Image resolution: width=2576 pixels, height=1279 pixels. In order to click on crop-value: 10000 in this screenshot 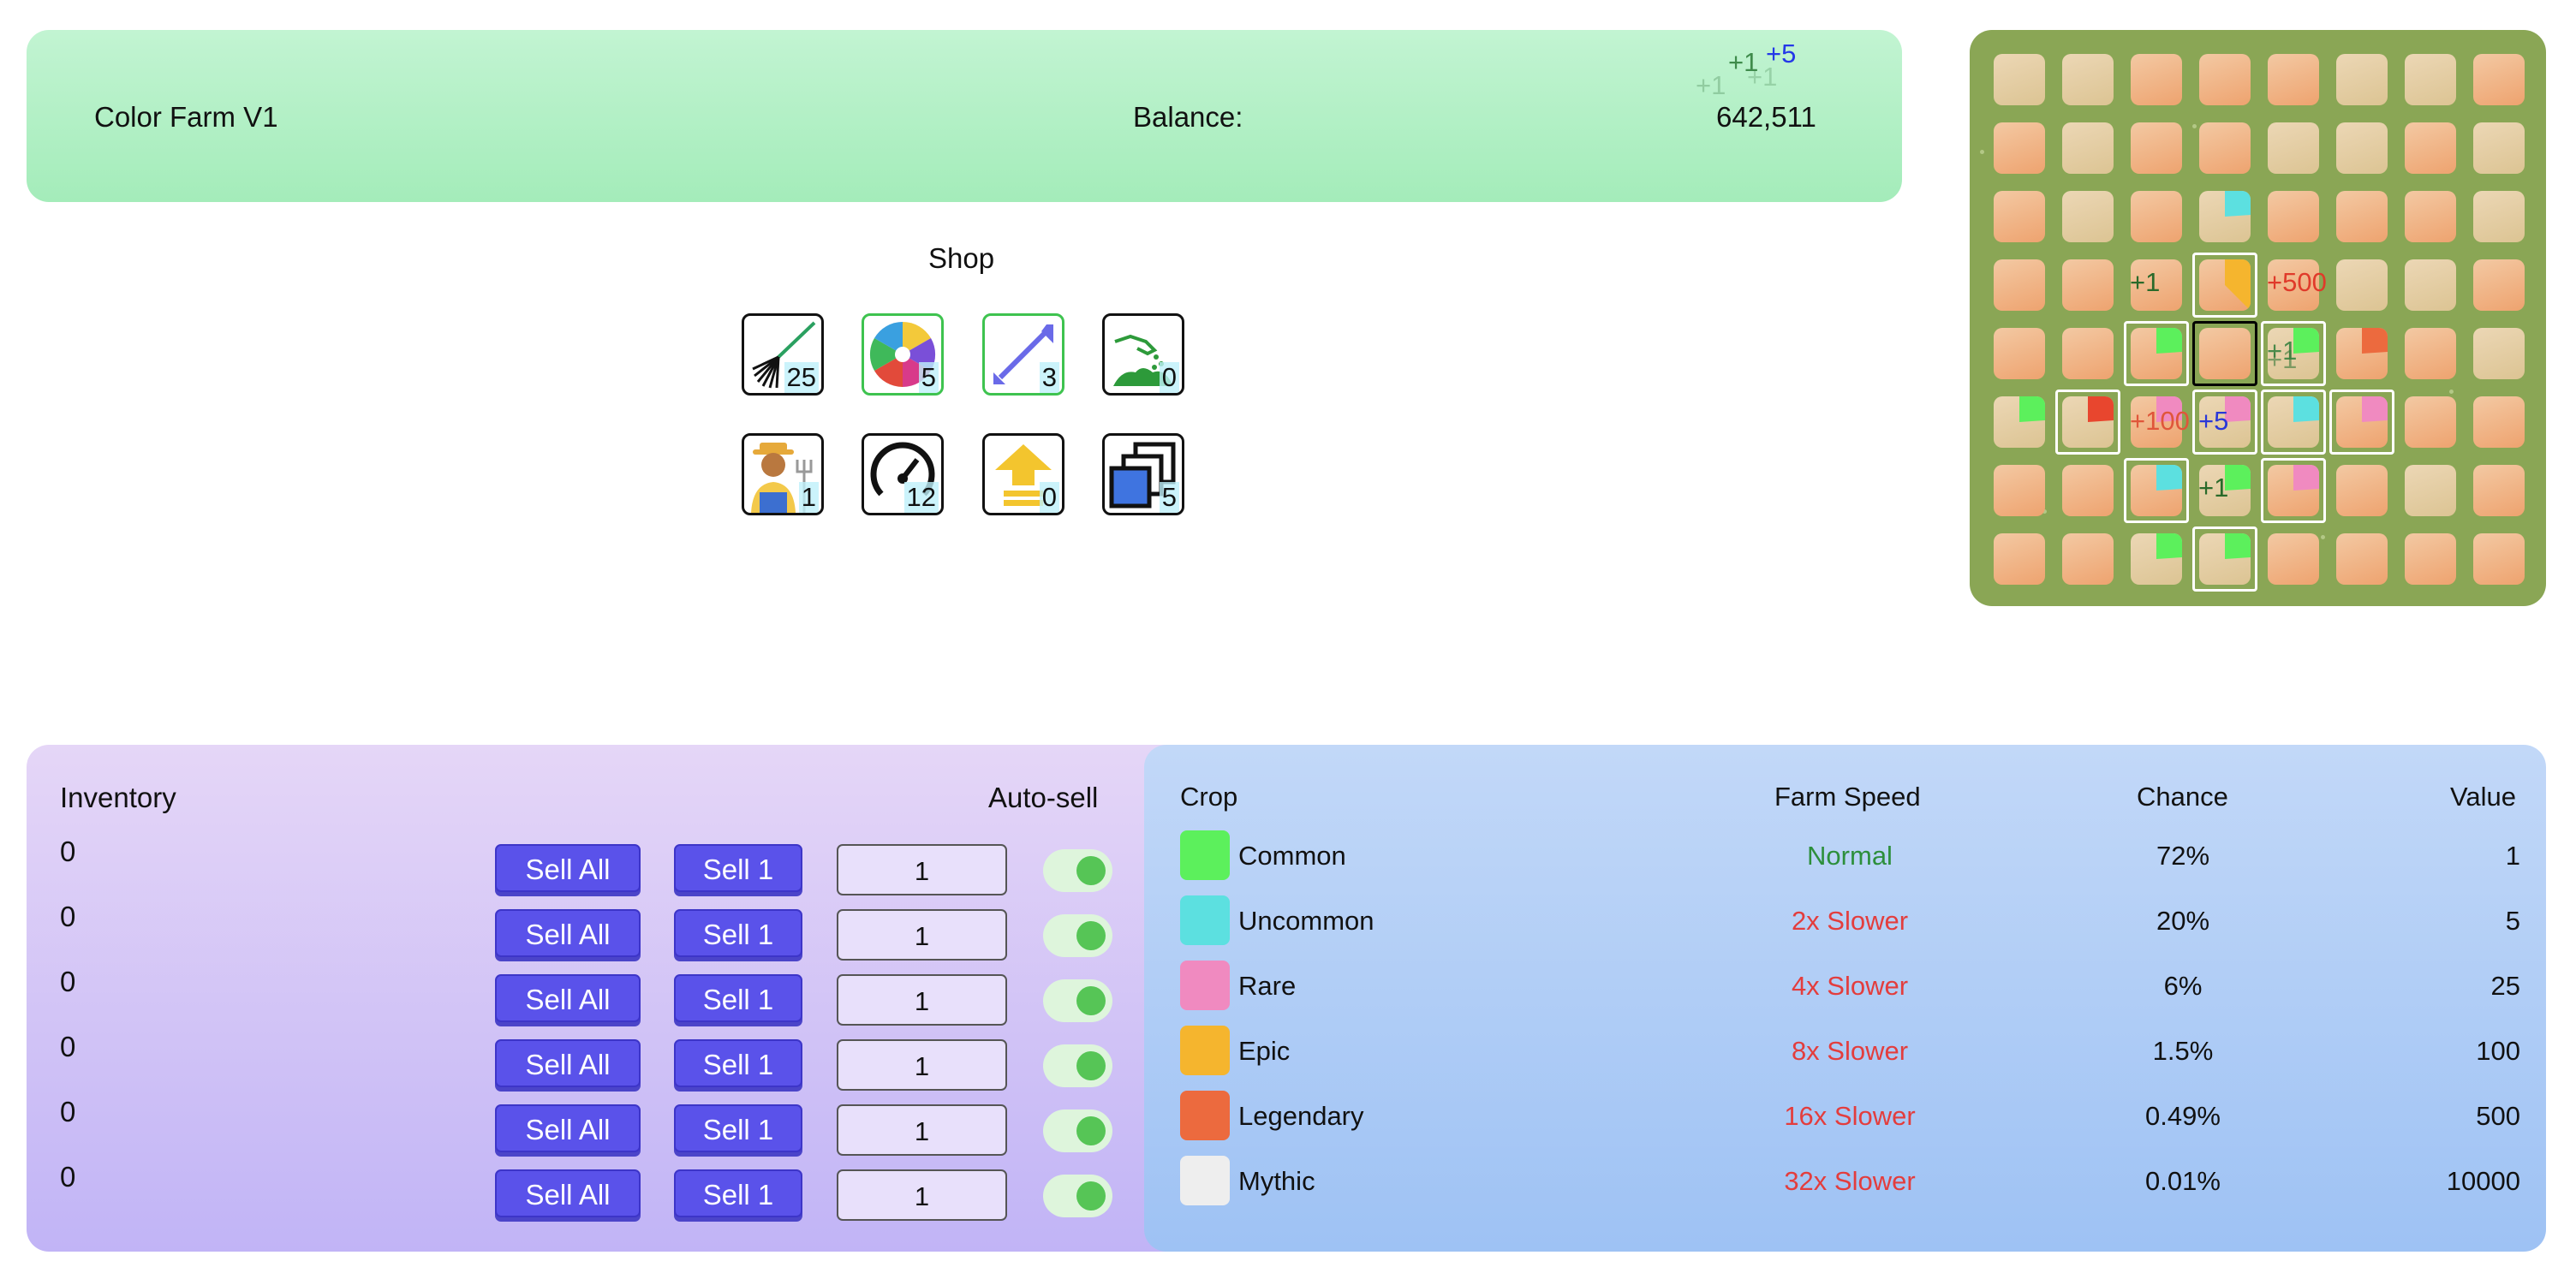, I will do `click(2483, 1181)`.